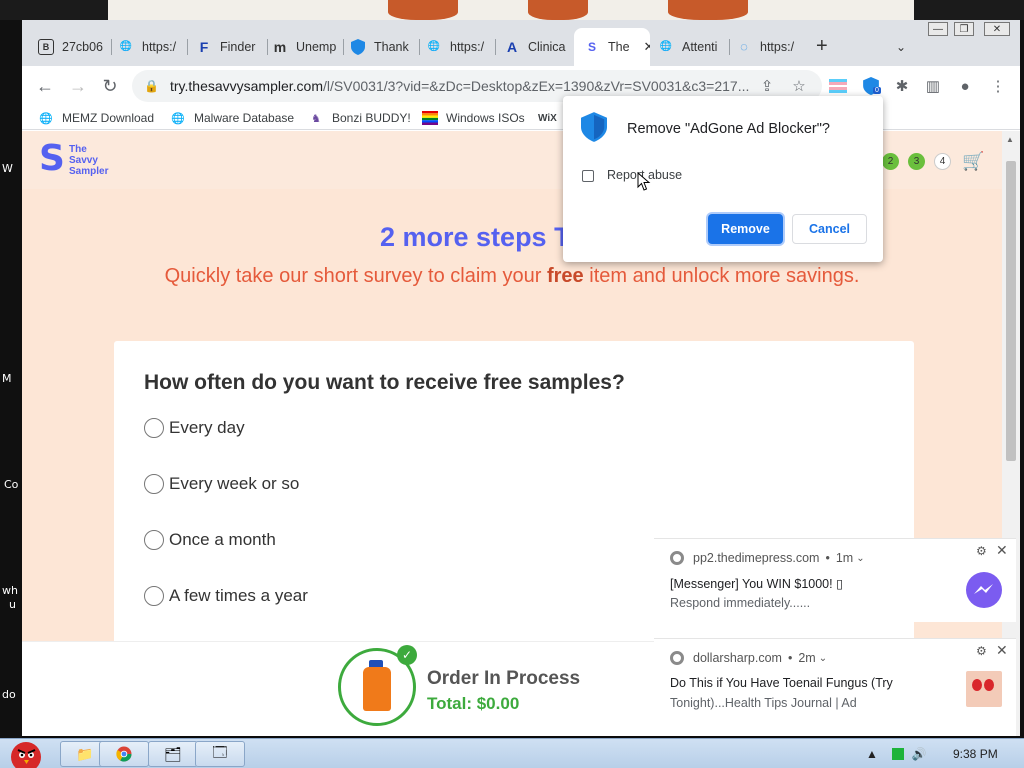 The height and width of the screenshot is (768, 1024). What do you see at coordinates (52, 159) in the screenshot?
I see `savvy-sampler-logo-icon: S` at bounding box center [52, 159].